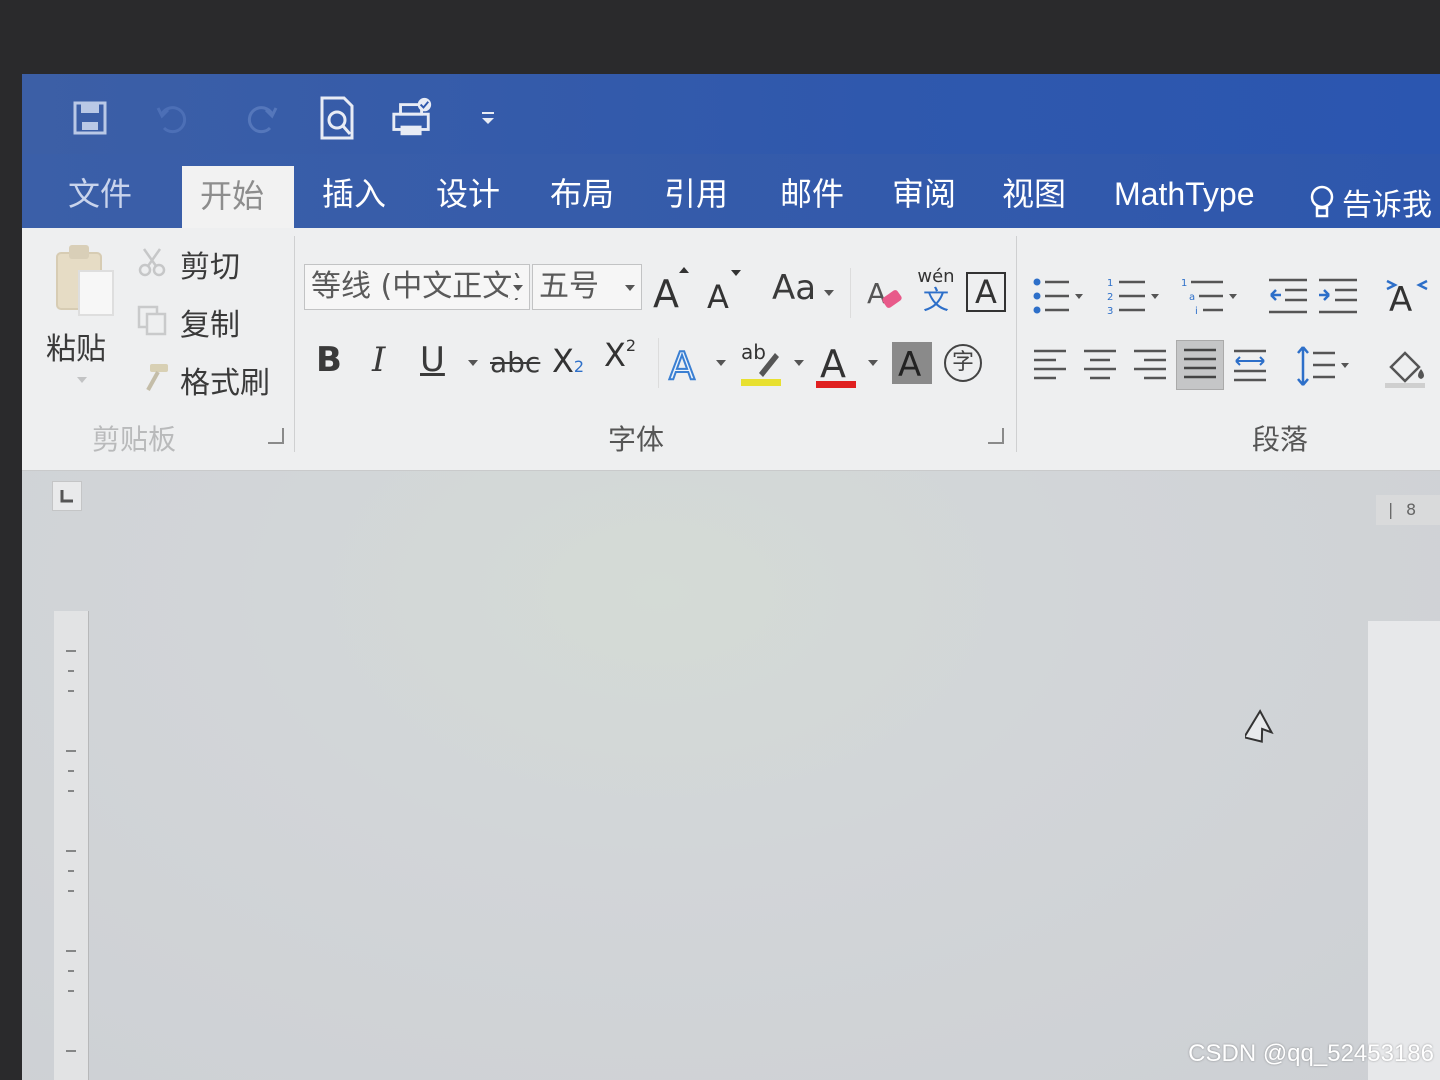 This screenshot has height=1080, width=1440. Describe the element at coordinates (84, 280) in the screenshot. I see `paste-icon` at that location.